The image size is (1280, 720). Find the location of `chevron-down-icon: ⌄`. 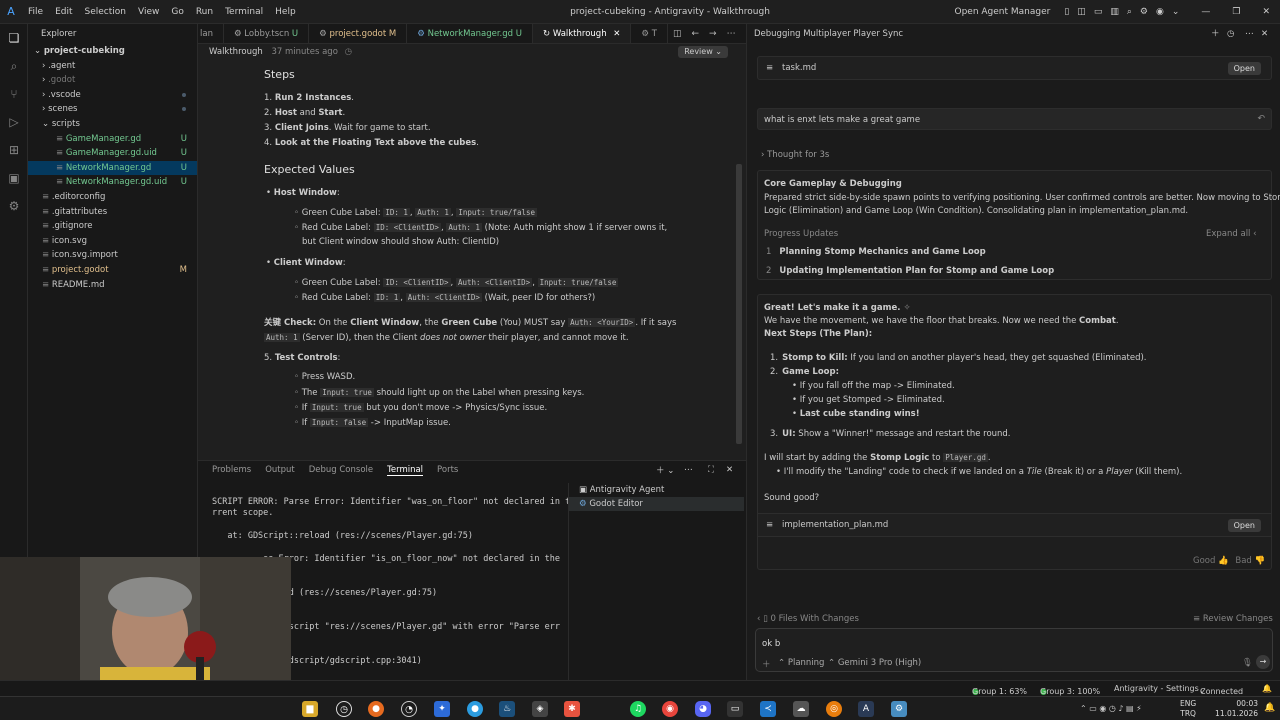

chevron-down-icon: ⌄ is located at coordinates (1176, 12).